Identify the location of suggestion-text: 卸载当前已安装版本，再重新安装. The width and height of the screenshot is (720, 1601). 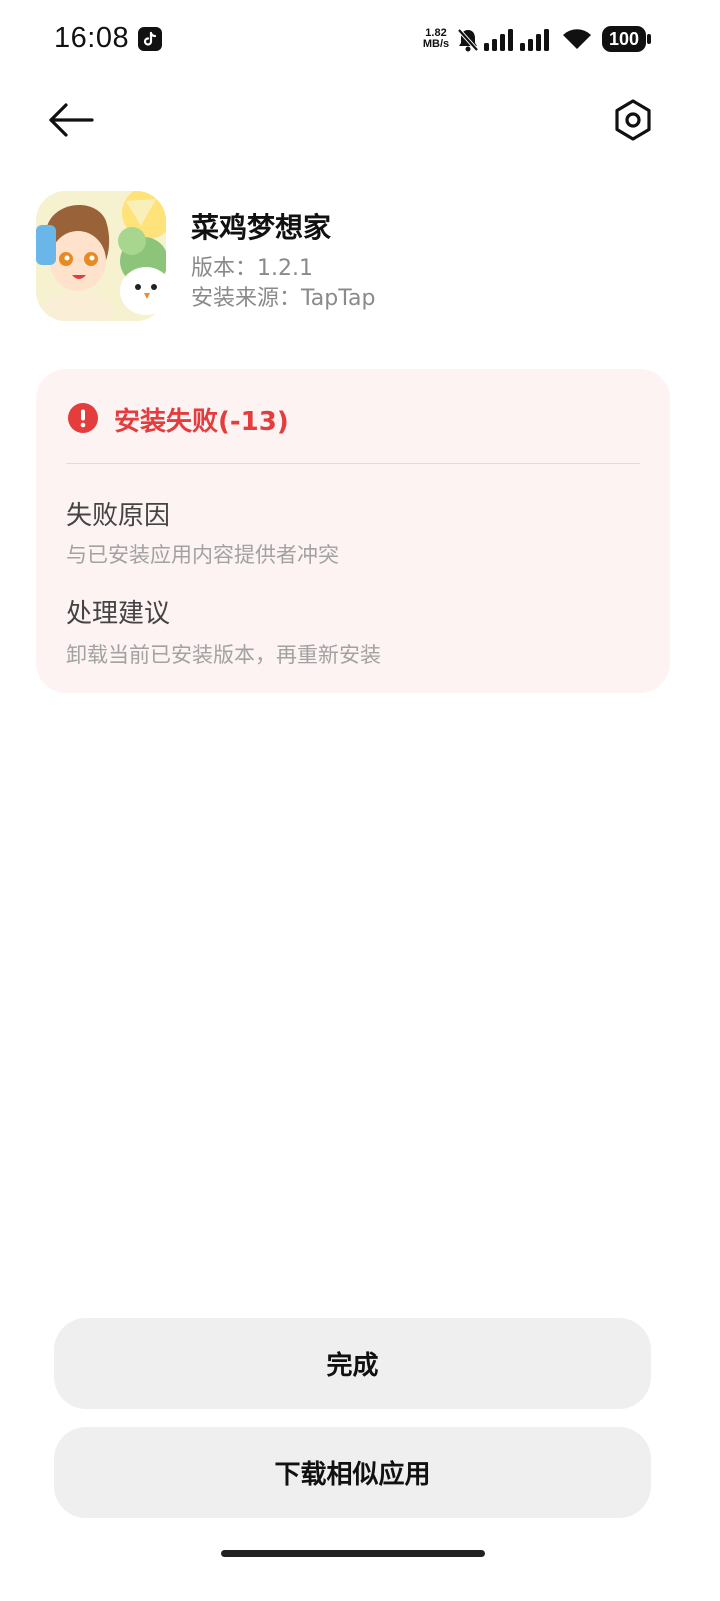
(223, 655).